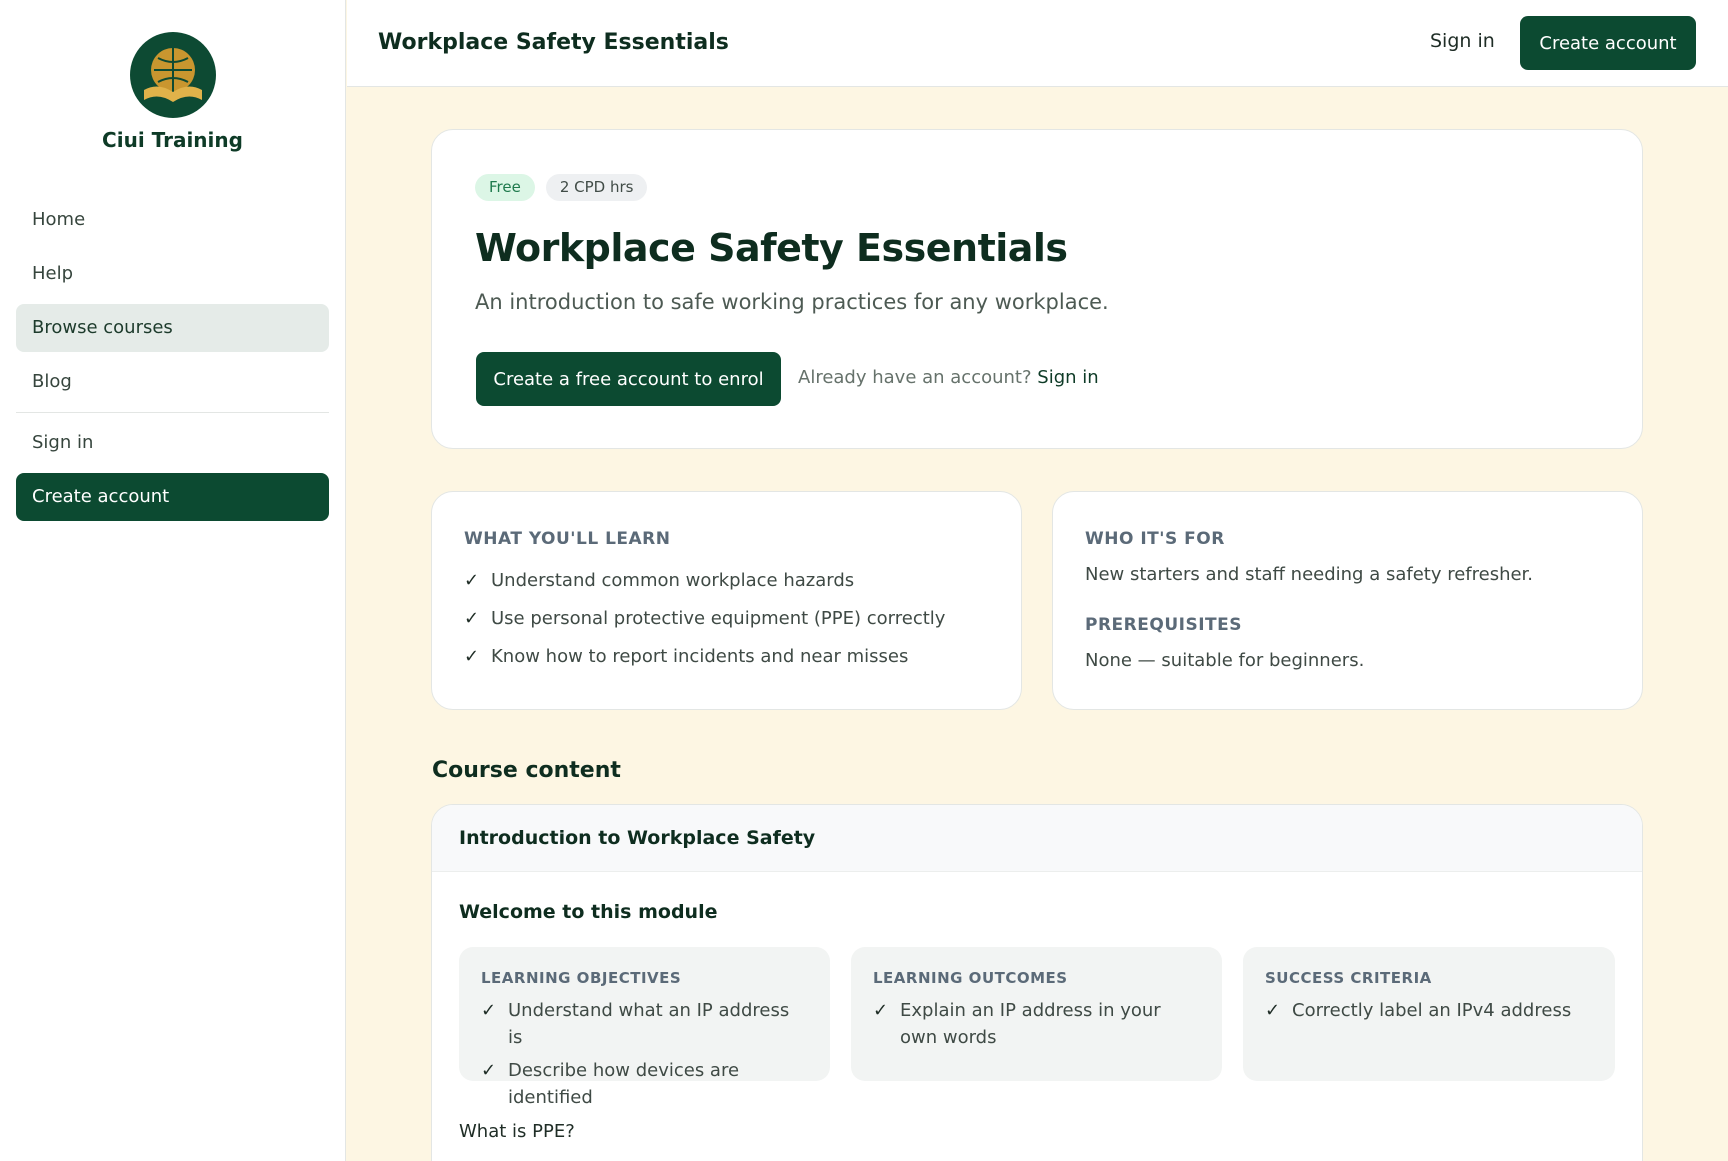 The height and width of the screenshot is (1161, 1728). I want to click on section-label: WHO IT'S FOR, so click(1155, 539).